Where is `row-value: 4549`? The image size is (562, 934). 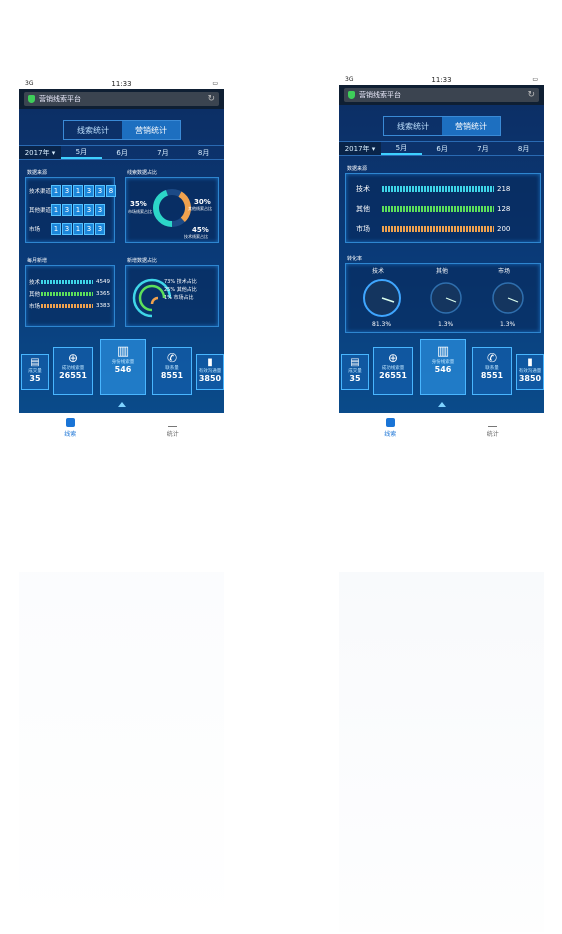 row-value: 4549 is located at coordinates (103, 282).